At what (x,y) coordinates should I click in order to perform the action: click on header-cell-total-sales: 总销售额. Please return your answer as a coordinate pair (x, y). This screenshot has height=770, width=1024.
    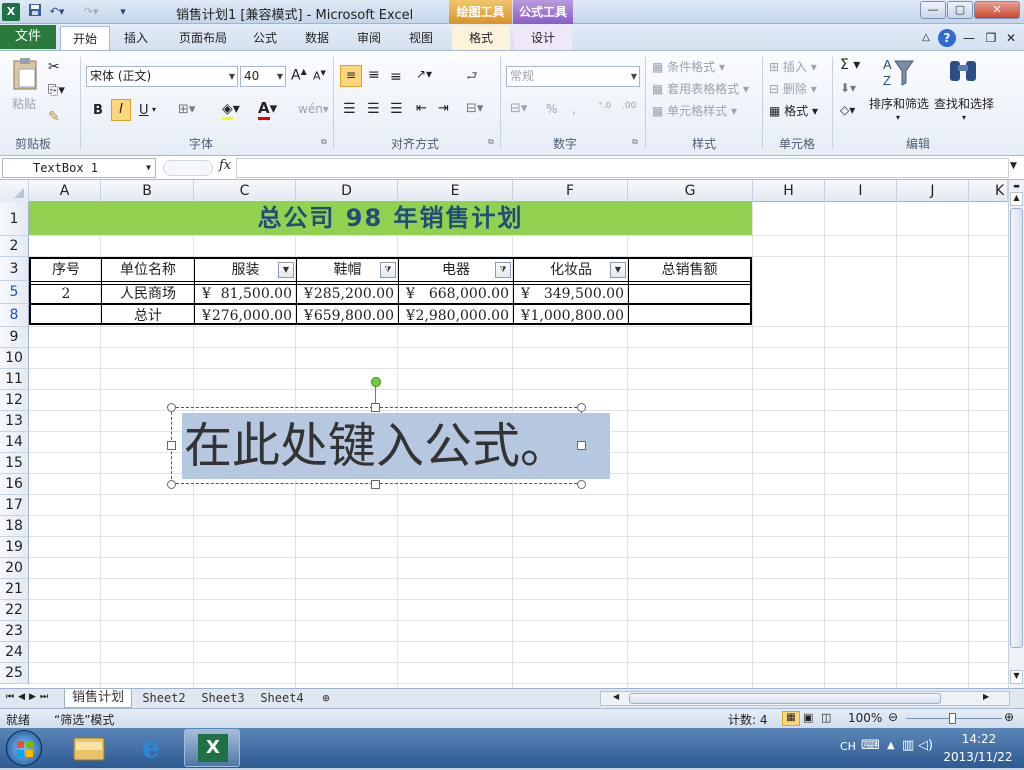
    Looking at the image, I should click on (689, 270).